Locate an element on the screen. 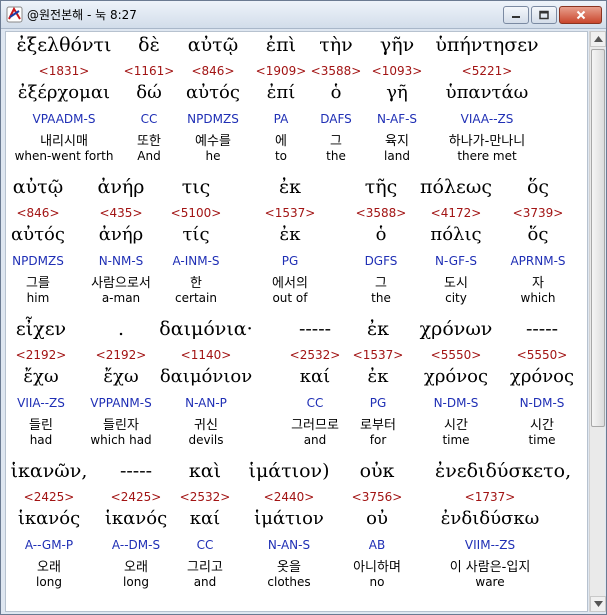  word-lemma: δαιμόνιον is located at coordinates (206, 376).